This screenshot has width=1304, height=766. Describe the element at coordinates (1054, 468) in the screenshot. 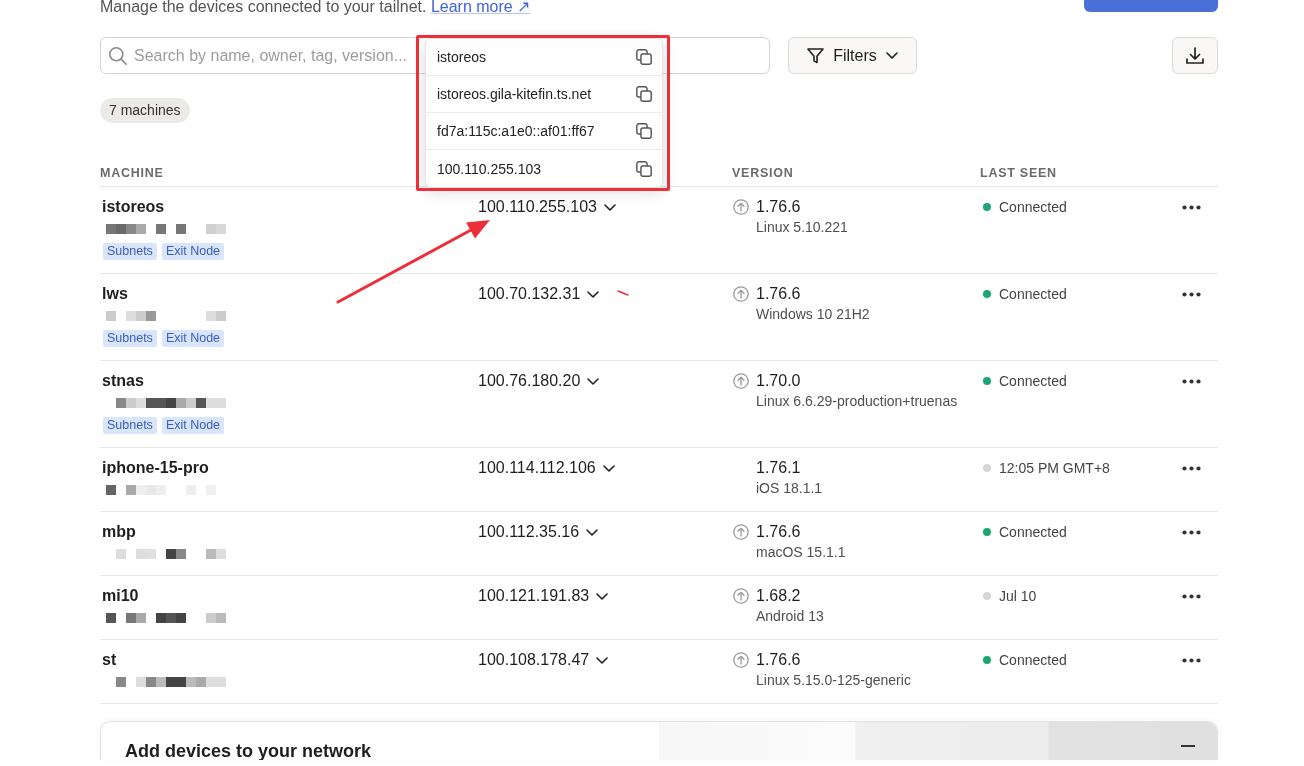

I see `last-seen-status: 12:05 PM GMT+8` at that location.